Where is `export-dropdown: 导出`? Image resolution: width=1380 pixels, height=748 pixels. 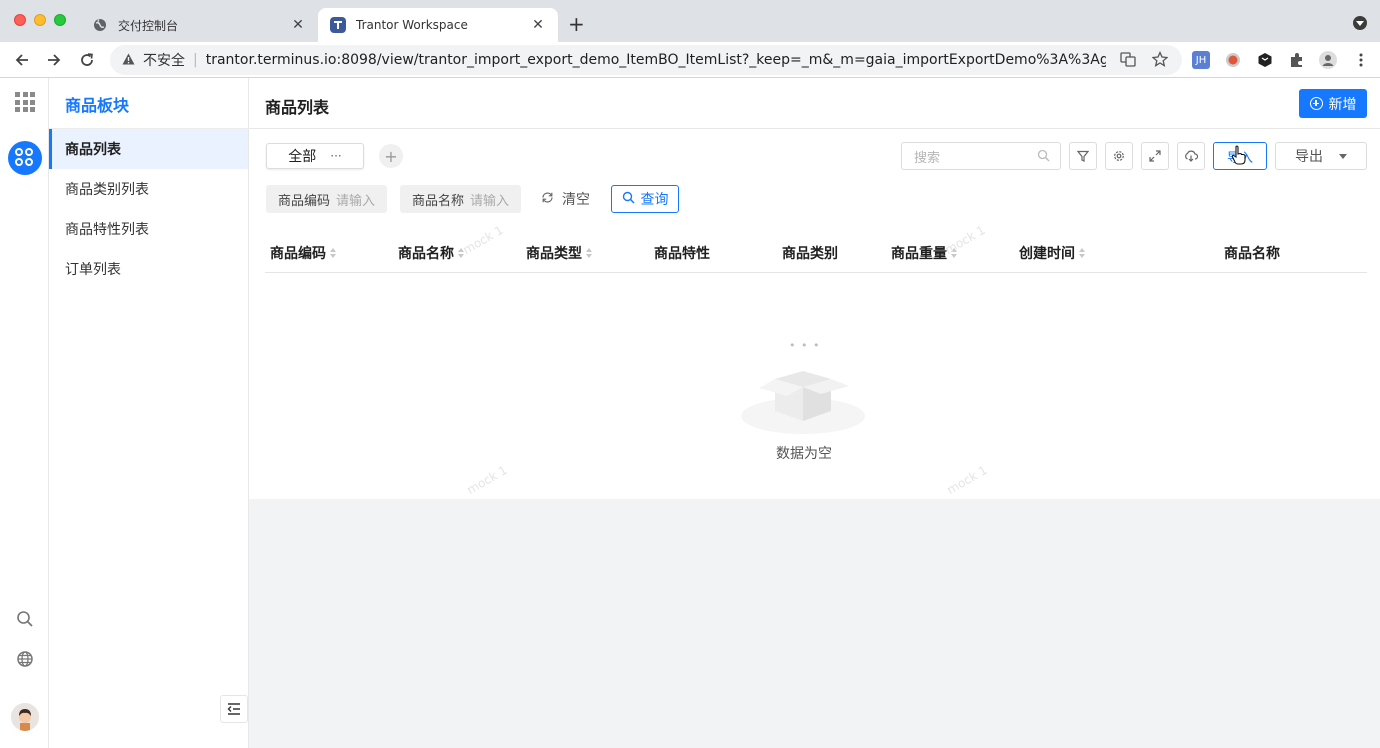
export-dropdown: 导出 is located at coordinates (1321, 156).